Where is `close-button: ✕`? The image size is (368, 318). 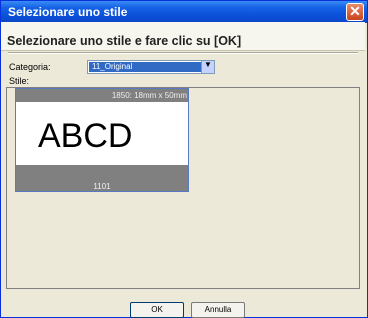
close-button: ✕ is located at coordinates (355, 12).